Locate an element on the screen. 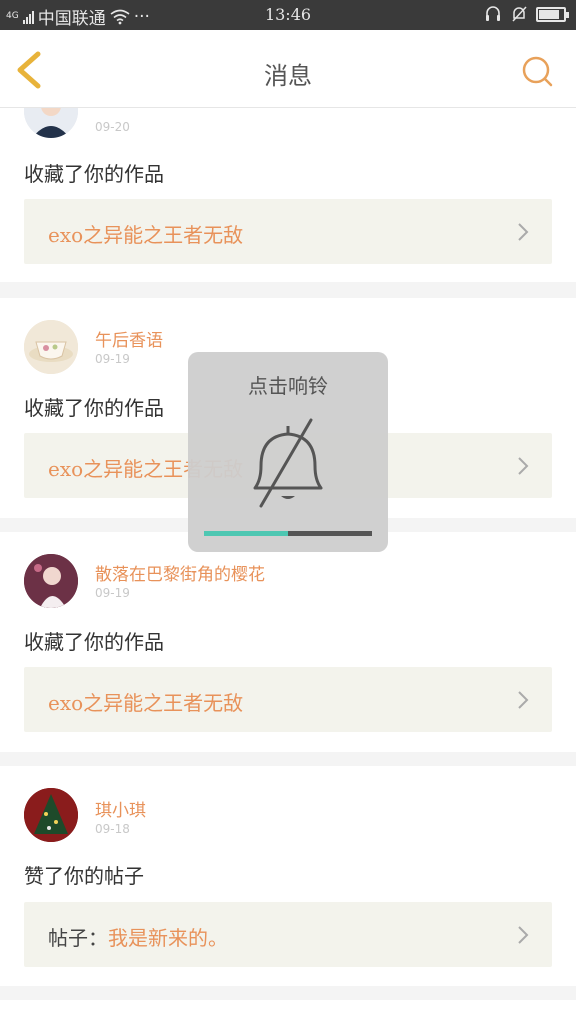  volume-level is located at coordinates (246, 533).